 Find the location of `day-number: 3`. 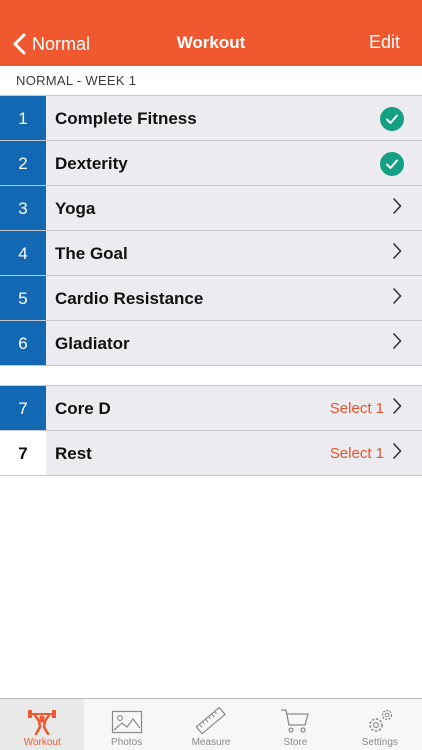

day-number: 3 is located at coordinates (23, 208).